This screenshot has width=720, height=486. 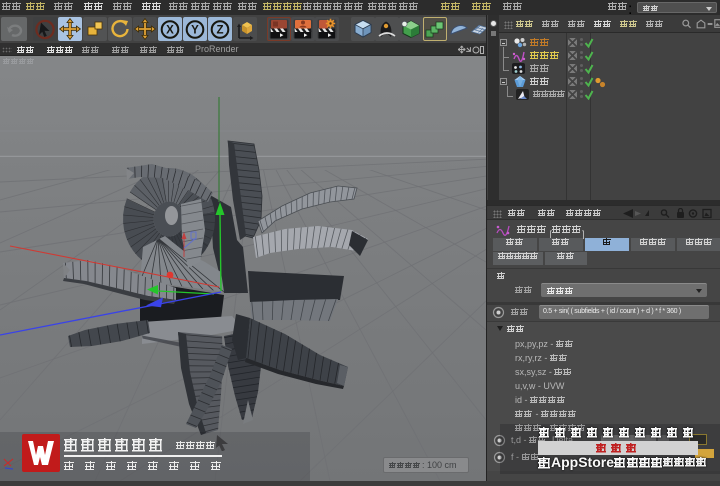 What do you see at coordinates (170, 31) in the screenshot?
I see `svg-text: X` at bounding box center [170, 31].